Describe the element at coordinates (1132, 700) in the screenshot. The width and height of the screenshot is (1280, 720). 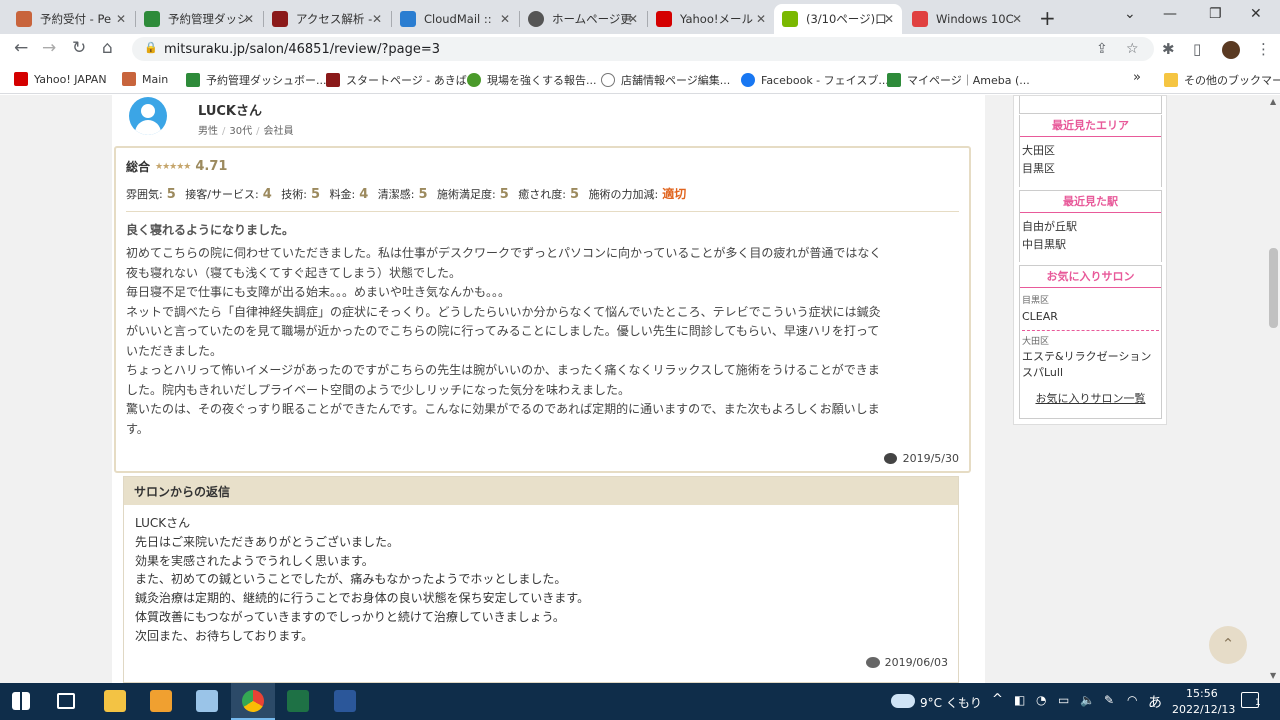
I see `wifi-icon: ◠` at that location.